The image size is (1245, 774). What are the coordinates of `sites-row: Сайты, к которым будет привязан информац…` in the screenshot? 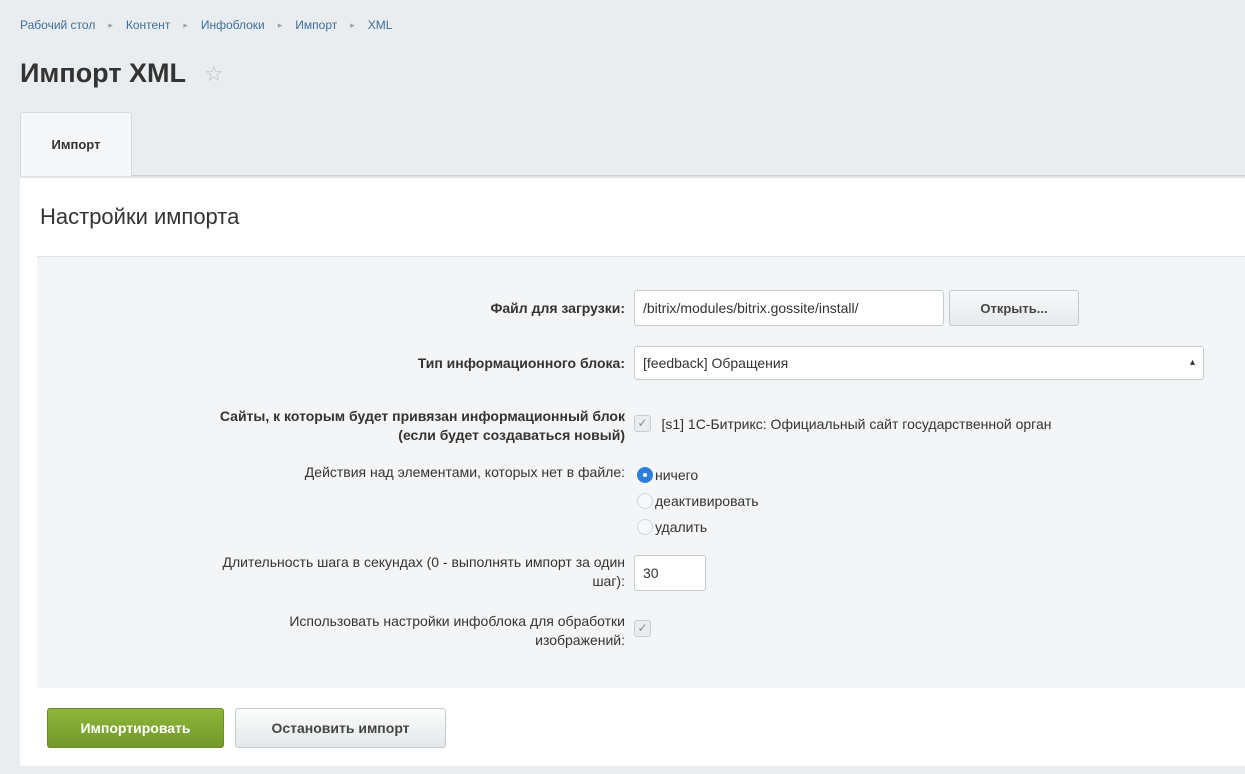 It's located at (641, 427).